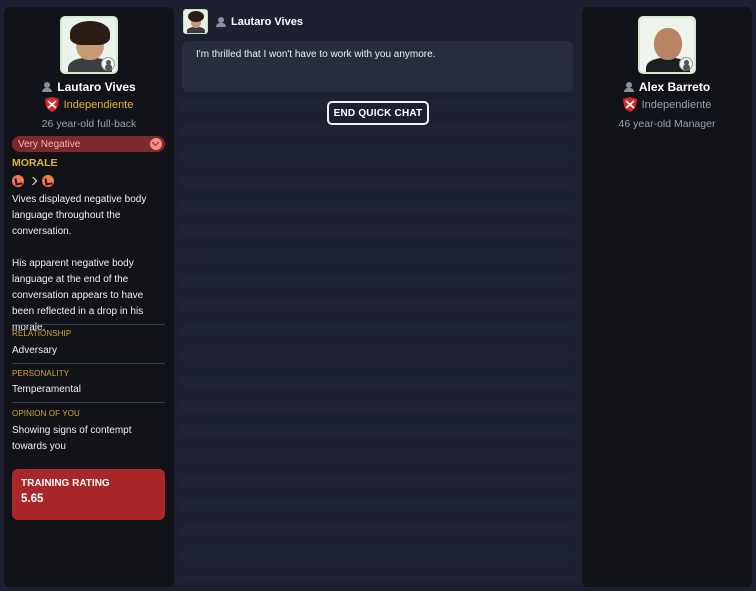  I want to click on manager-portrait, so click(667, 45).